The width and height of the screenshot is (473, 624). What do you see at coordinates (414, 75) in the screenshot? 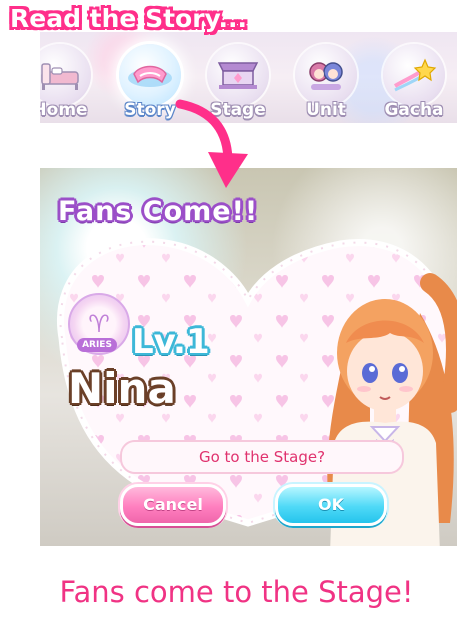
I see `star-icon` at bounding box center [414, 75].